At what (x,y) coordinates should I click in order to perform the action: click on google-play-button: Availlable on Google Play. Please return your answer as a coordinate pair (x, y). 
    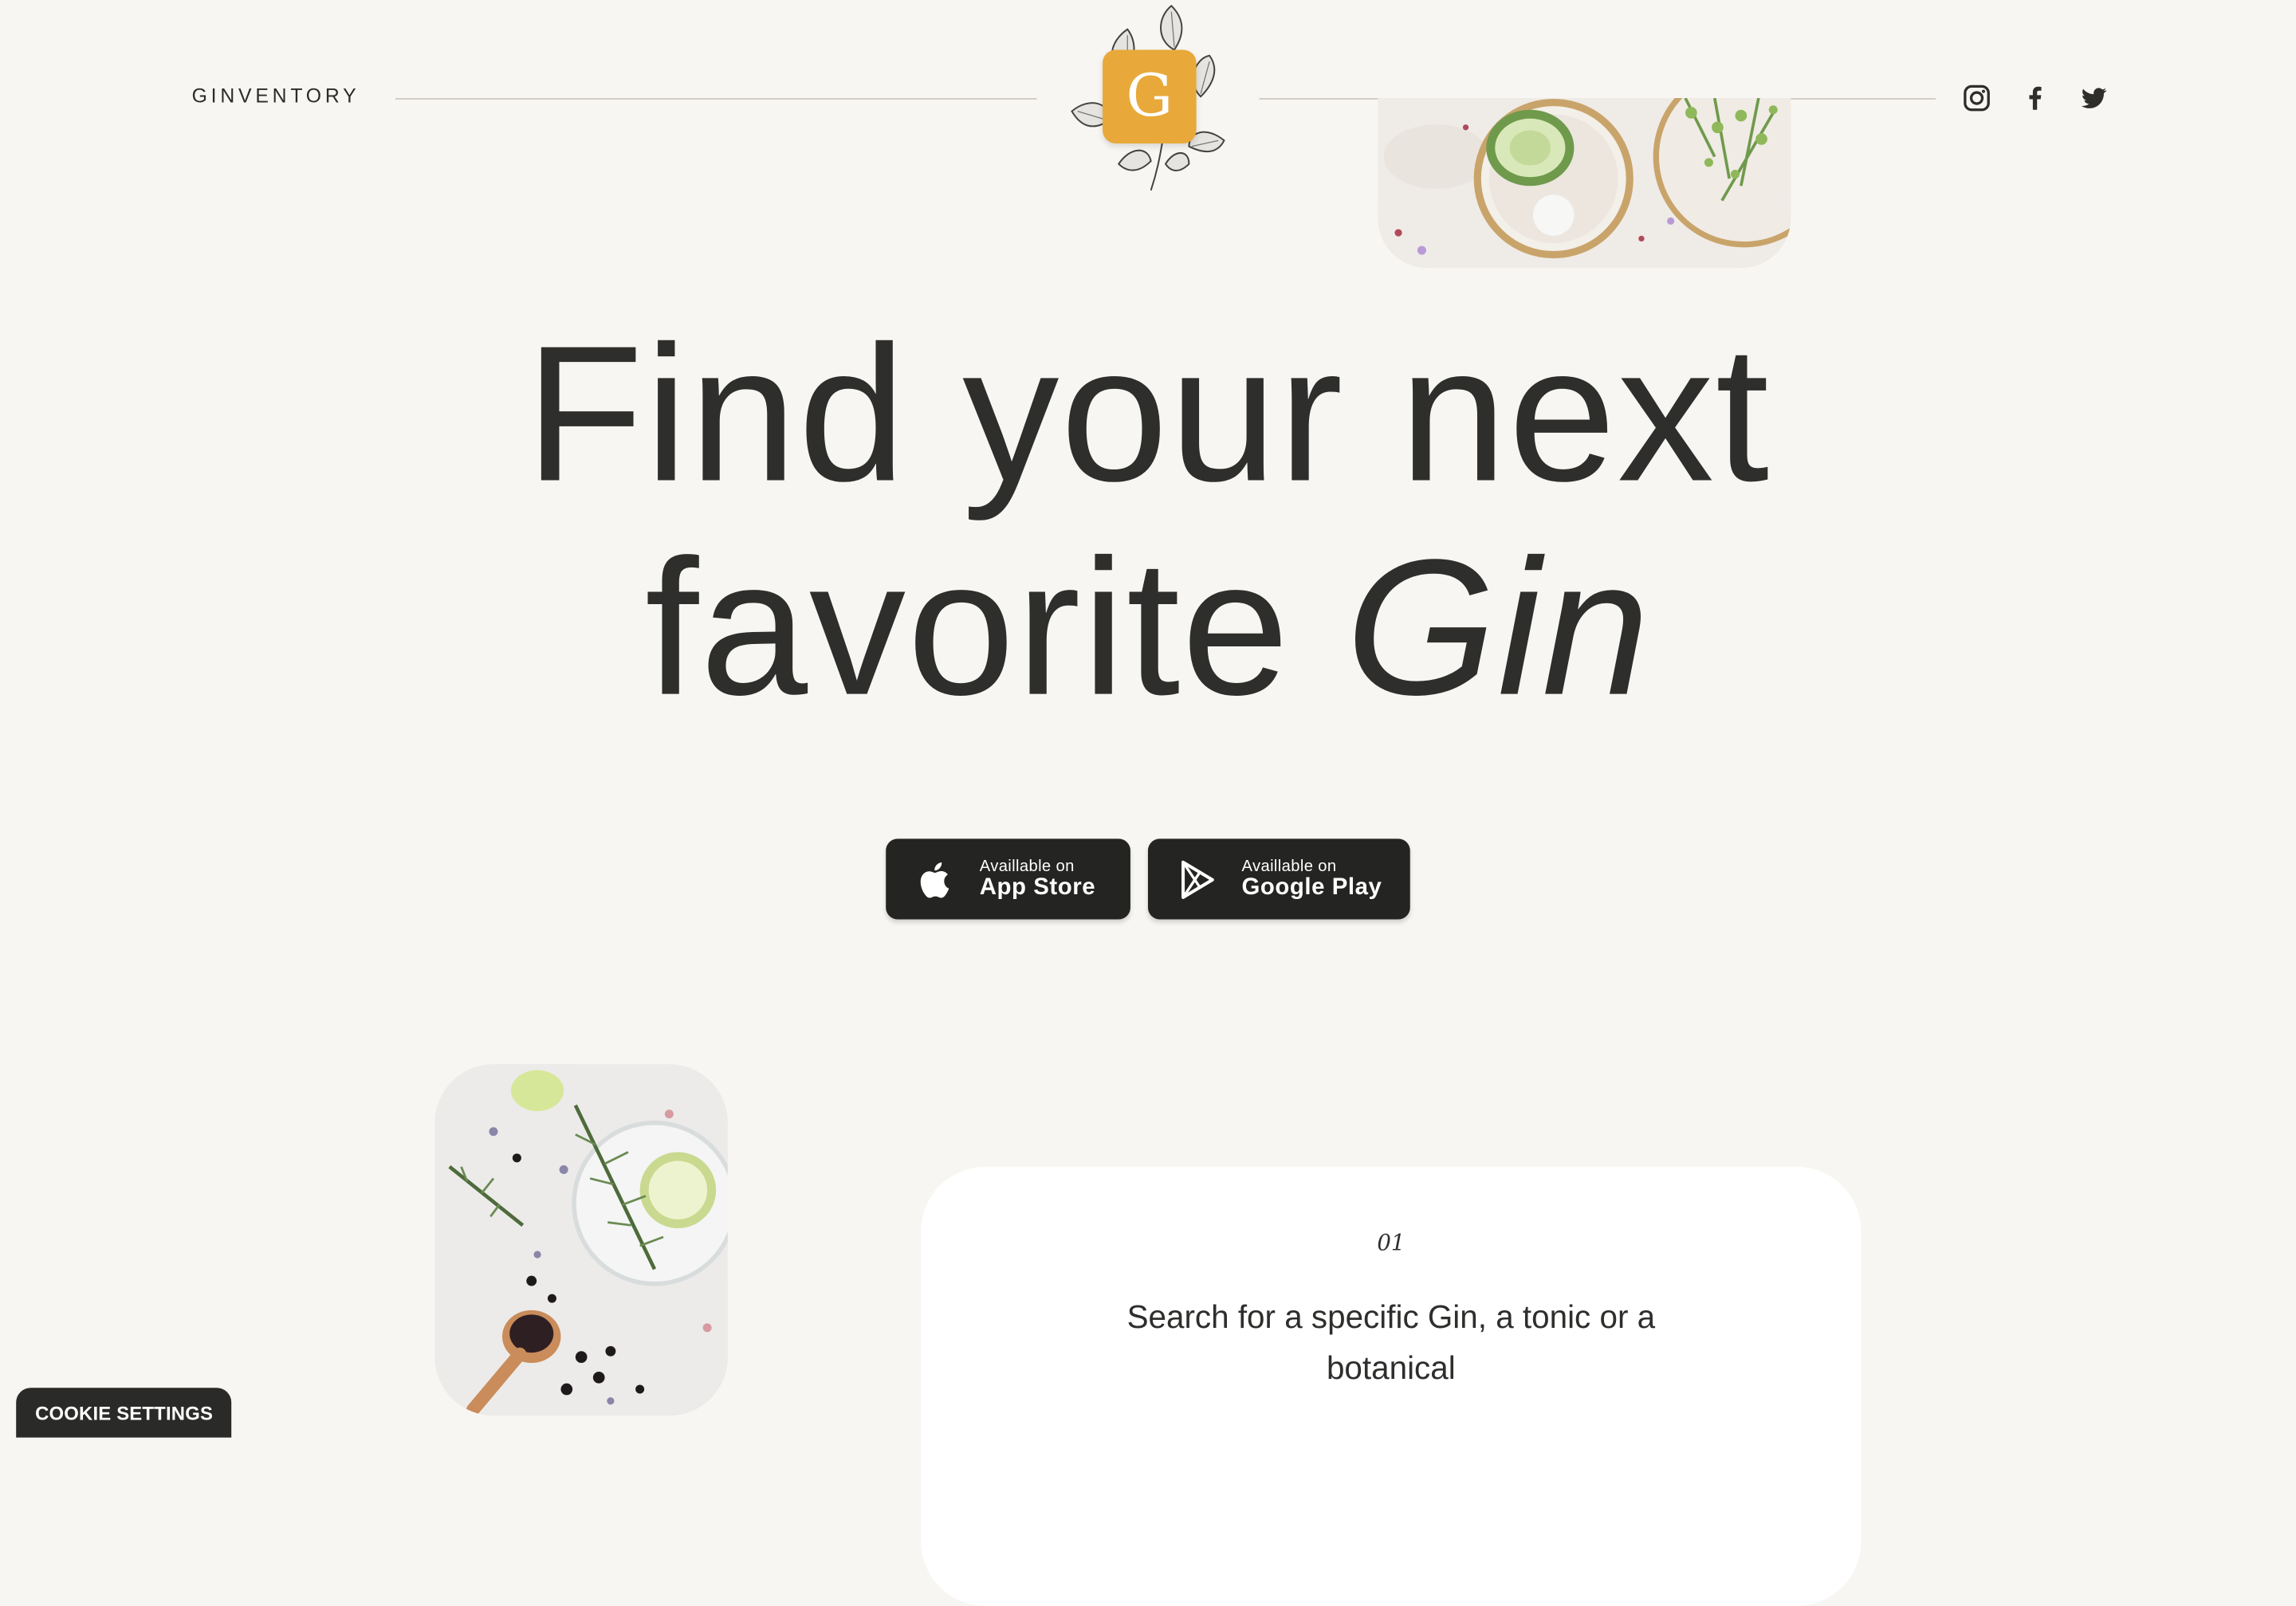
    Looking at the image, I should click on (1278, 879).